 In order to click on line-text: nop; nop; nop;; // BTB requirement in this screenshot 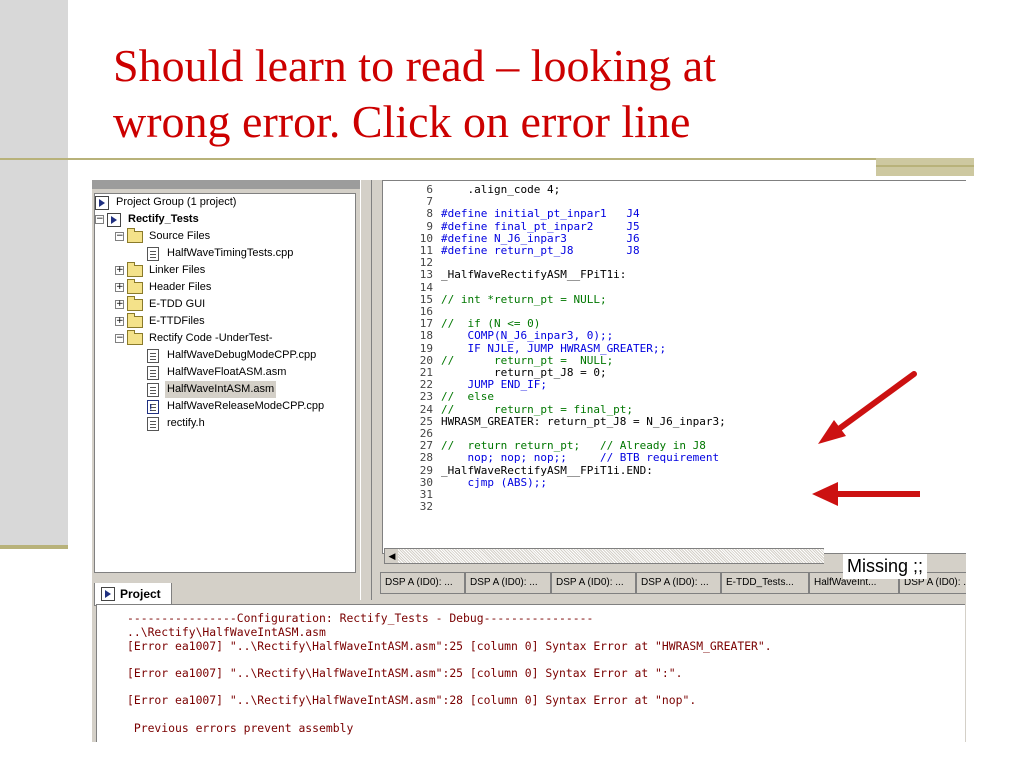, I will do `click(580, 458)`.